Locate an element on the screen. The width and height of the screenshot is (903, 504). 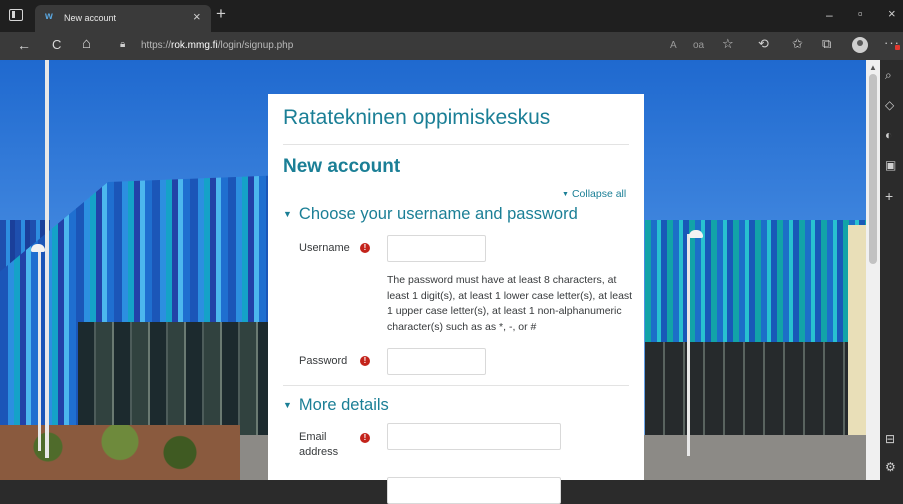
section-divider is located at coordinates (456, 385).